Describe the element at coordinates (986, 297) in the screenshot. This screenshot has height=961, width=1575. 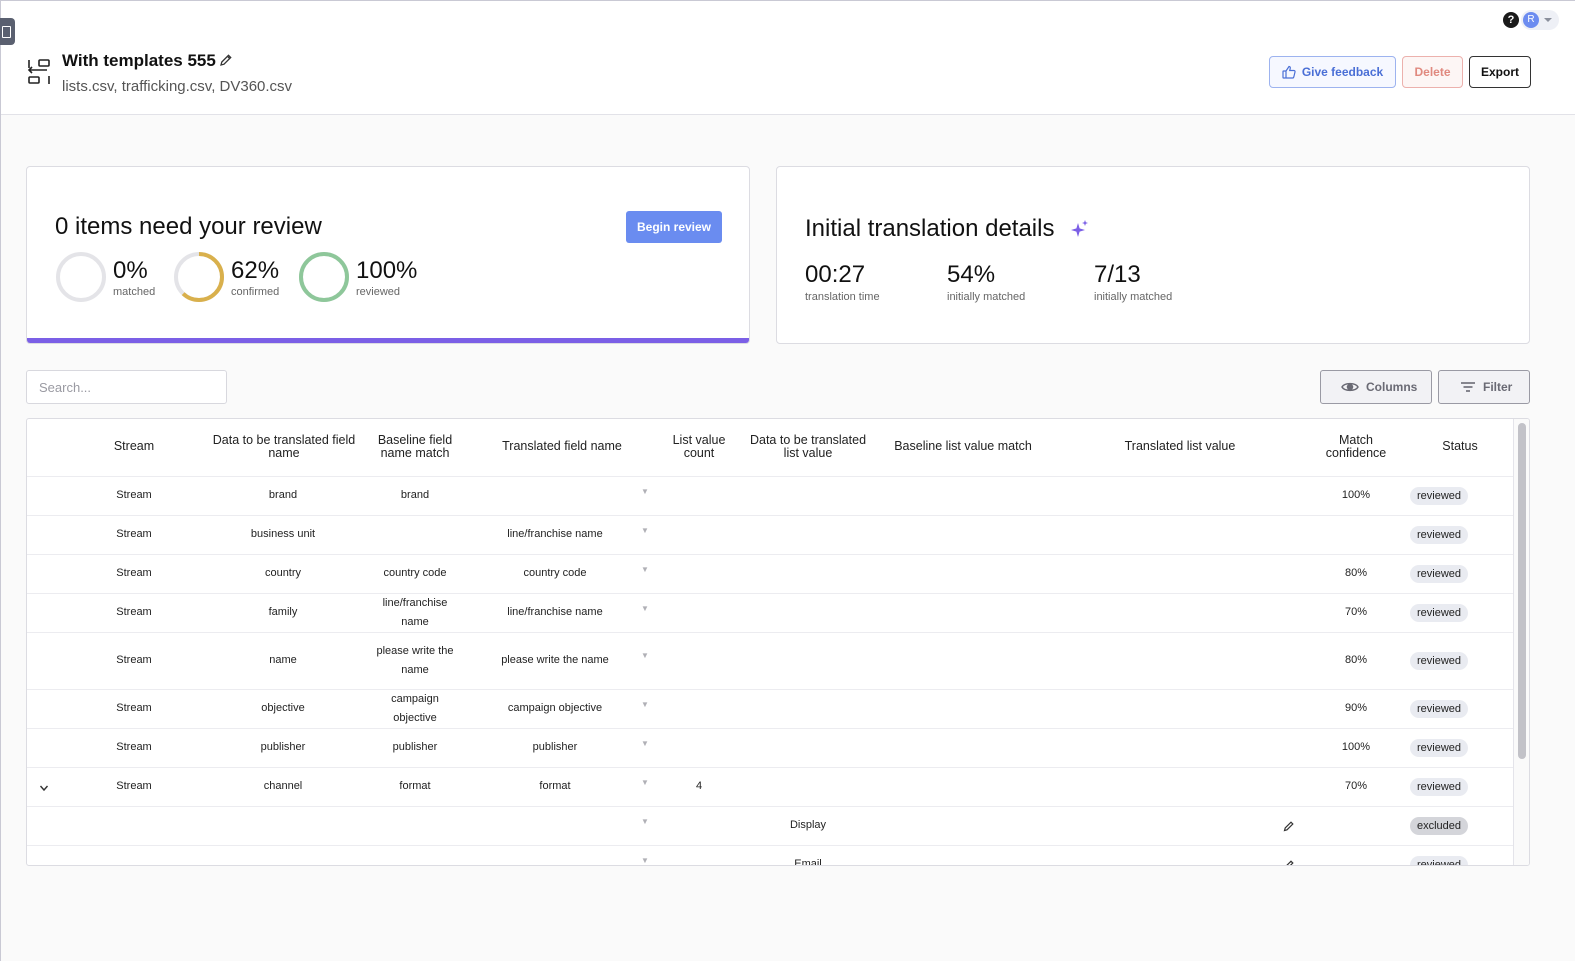
I see `initially-matched-percent-label: initially matched` at that location.